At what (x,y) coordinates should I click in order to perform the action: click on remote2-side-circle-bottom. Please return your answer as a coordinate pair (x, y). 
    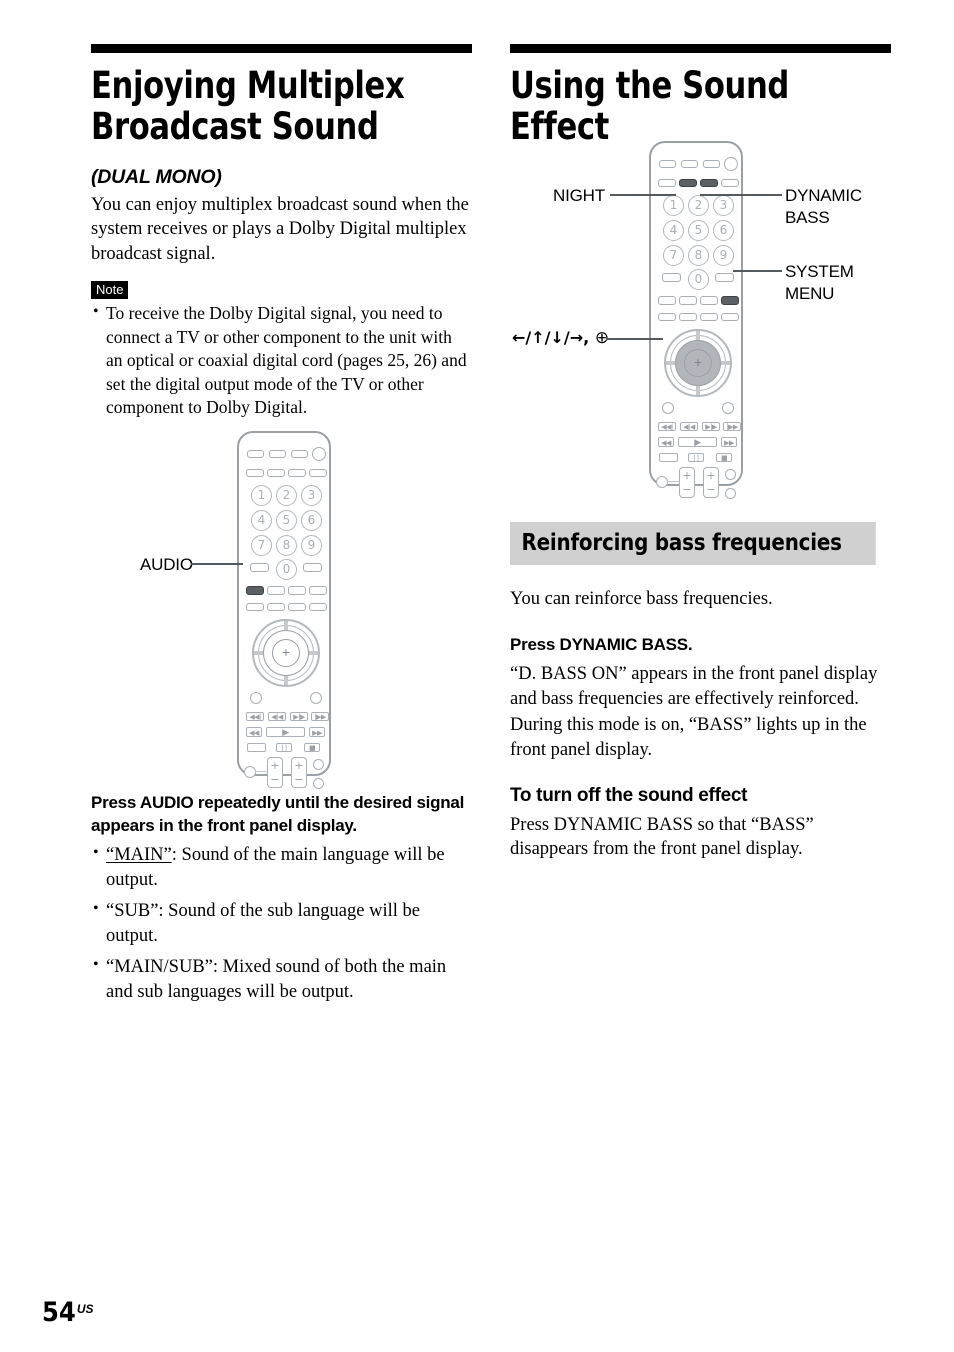
    Looking at the image, I should click on (730, 493).